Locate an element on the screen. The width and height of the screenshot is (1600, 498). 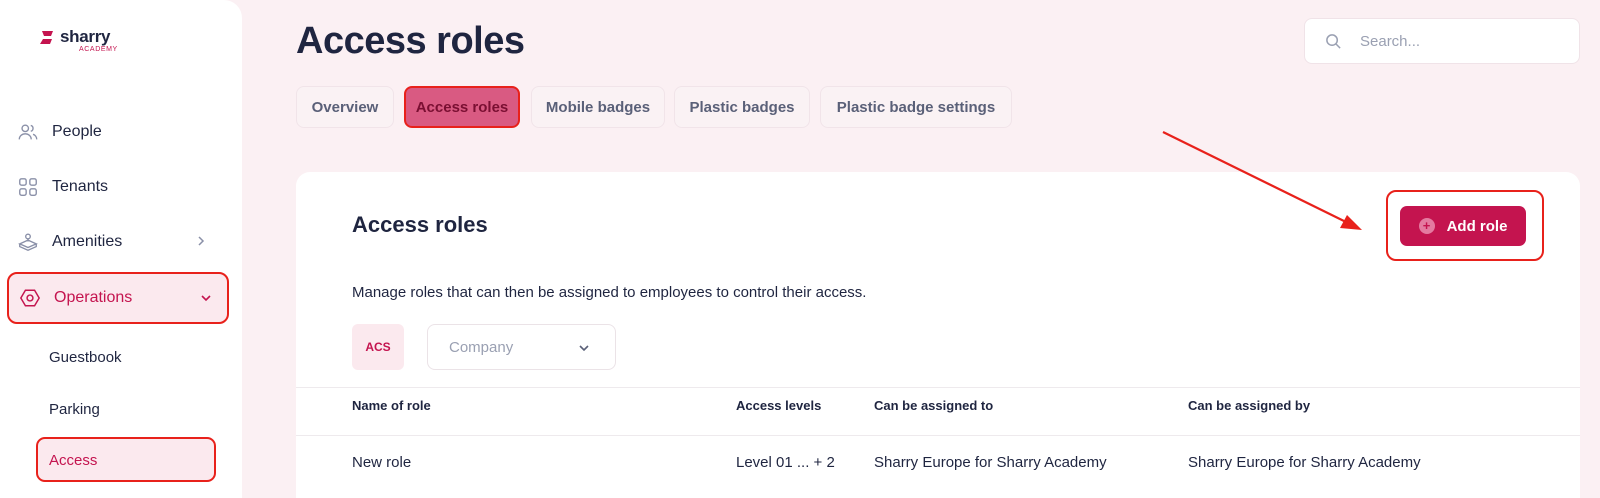
company-select-placeholder: Company is located at coordinates (481, 347).